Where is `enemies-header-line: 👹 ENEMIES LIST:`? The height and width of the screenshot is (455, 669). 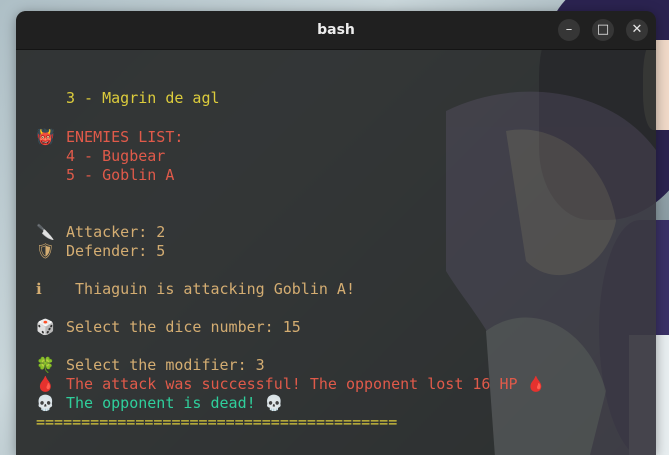
enemies-header-line: 👹 ENEMIES LIST: is located at coordinates (109, 137).